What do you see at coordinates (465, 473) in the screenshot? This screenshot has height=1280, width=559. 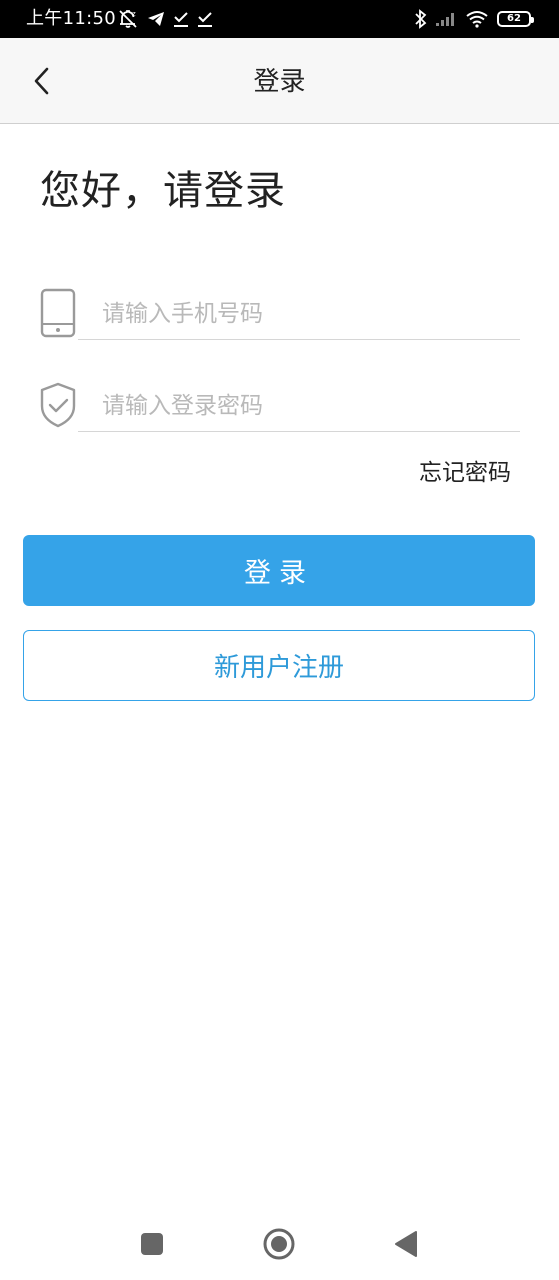 I see `forgot-password-link: 忘记密码` at bounding box center [465, 473].